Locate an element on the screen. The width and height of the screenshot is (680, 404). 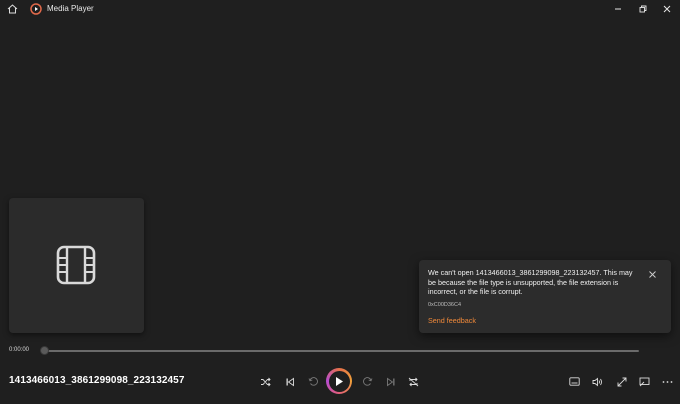
minimize-icon is located at coordinates (618, 9).